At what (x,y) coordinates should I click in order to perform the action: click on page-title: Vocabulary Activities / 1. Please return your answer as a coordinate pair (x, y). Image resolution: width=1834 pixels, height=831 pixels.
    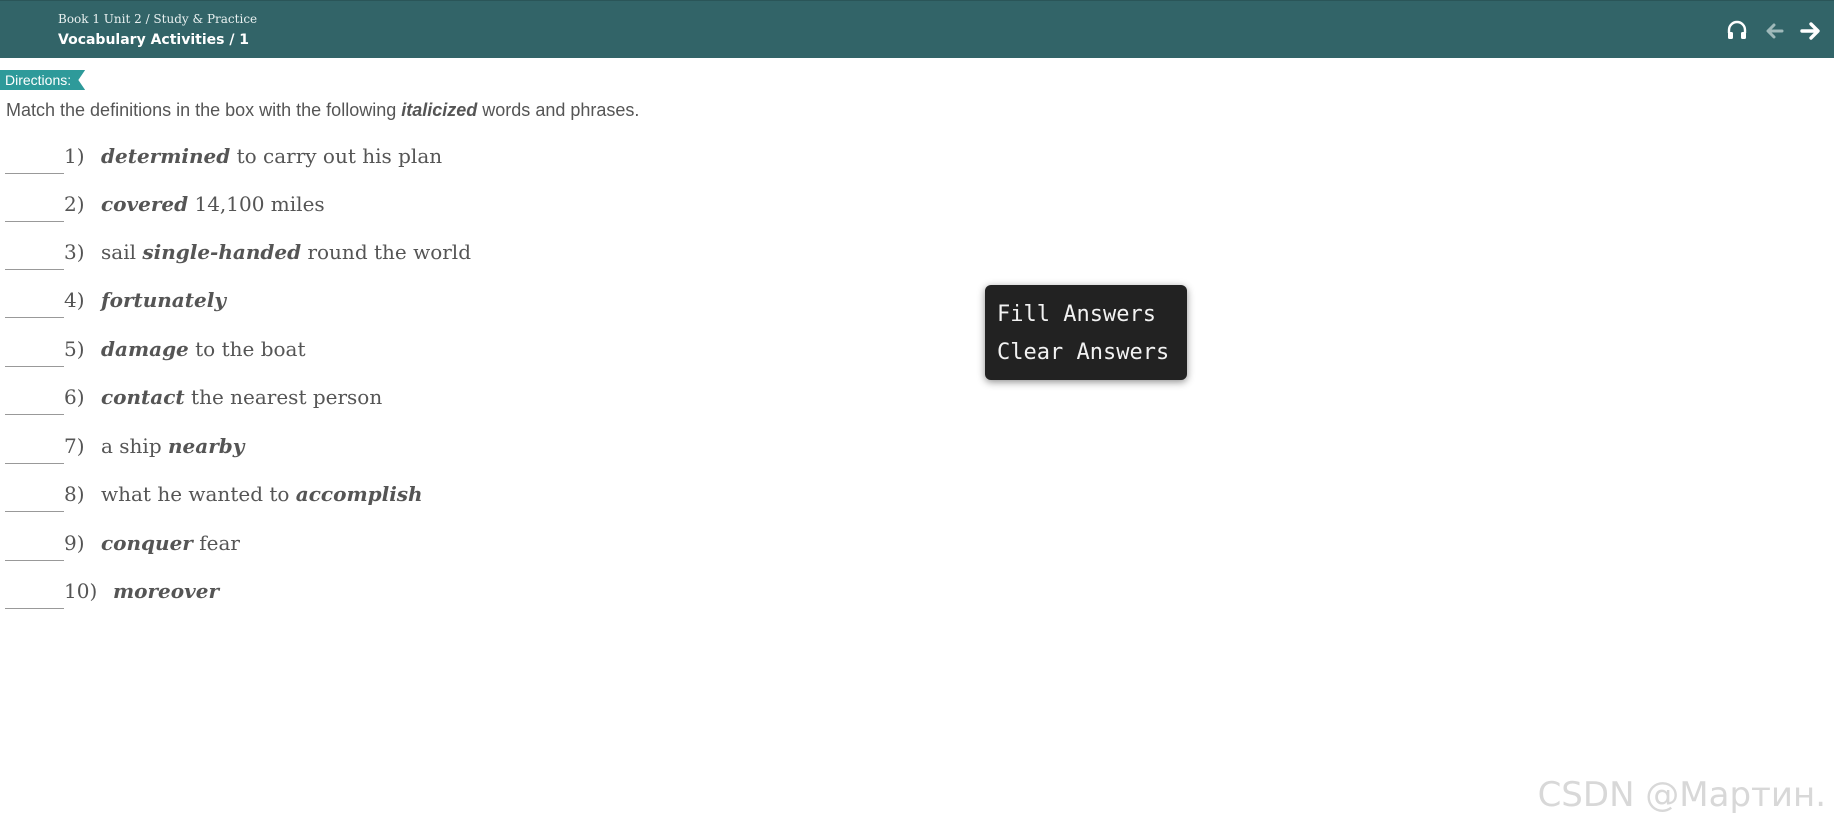
    Looking at the image, I should click on (154, 40).